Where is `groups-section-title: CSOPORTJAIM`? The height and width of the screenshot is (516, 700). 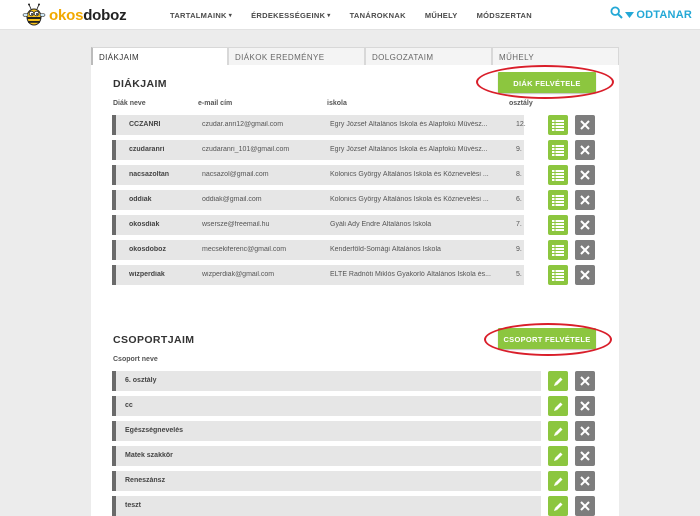 groups-section-title: CSOPORTJAIM is located at coordinates (154, 340).